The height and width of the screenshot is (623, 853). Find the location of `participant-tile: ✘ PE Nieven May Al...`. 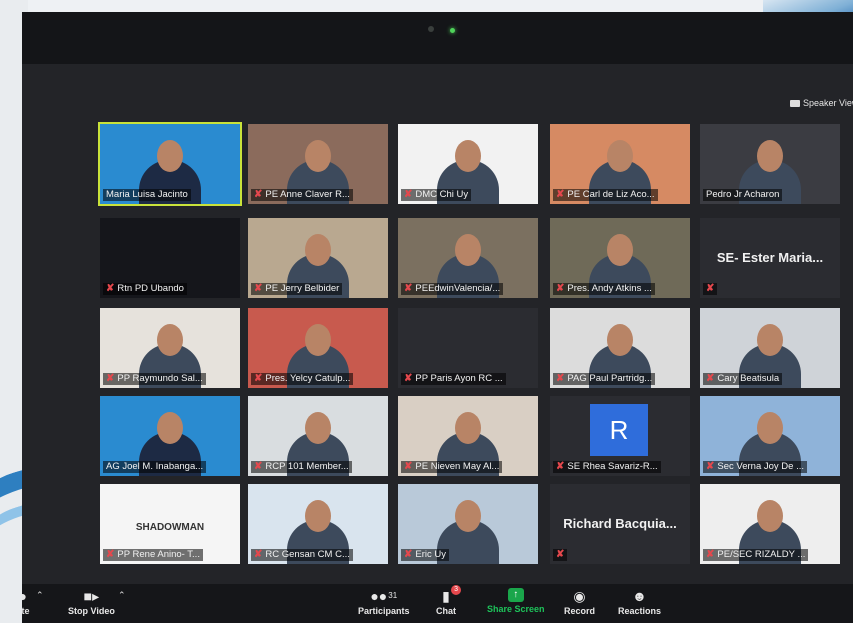

participant-tile: ✘ PE Nieven May Al... is located at coordinates (468, 436).